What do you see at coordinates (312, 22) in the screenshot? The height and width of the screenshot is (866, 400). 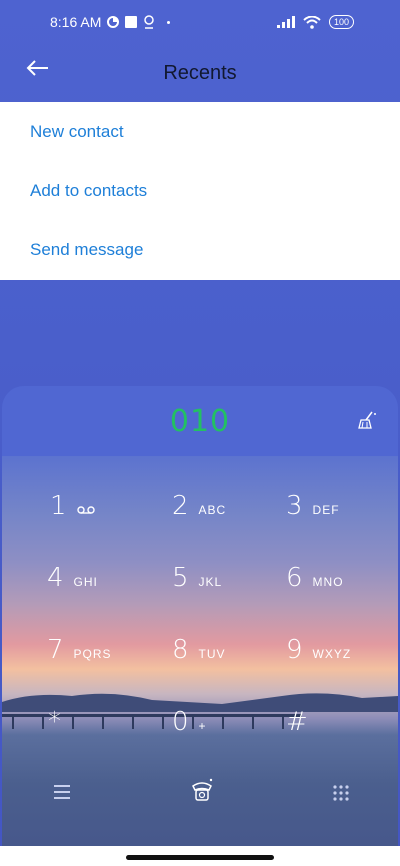 I see `wifi-icon` at bounding box center [312, 22].